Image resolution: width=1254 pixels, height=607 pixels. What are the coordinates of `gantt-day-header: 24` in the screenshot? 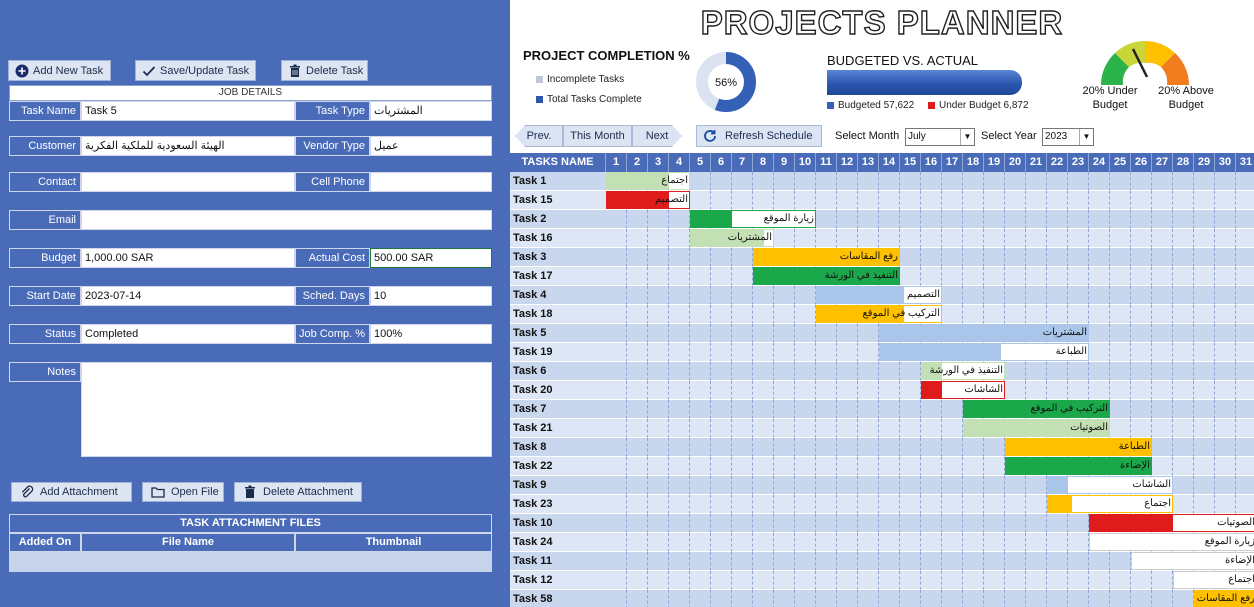 It's located at (1099, 162).